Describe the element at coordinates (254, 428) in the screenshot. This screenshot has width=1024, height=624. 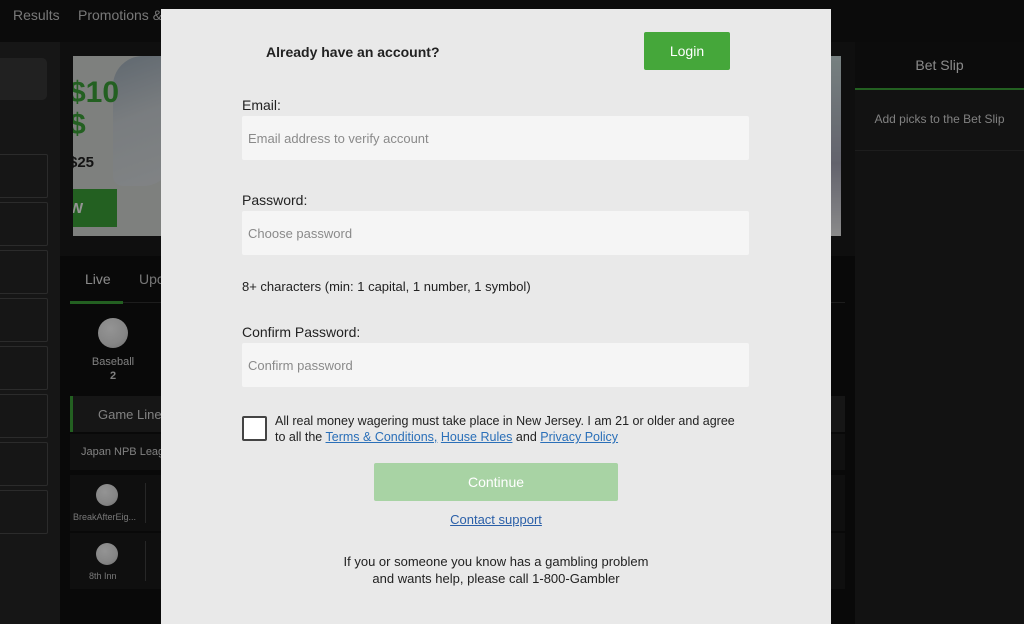
I see `terms-checkbox` at that location.